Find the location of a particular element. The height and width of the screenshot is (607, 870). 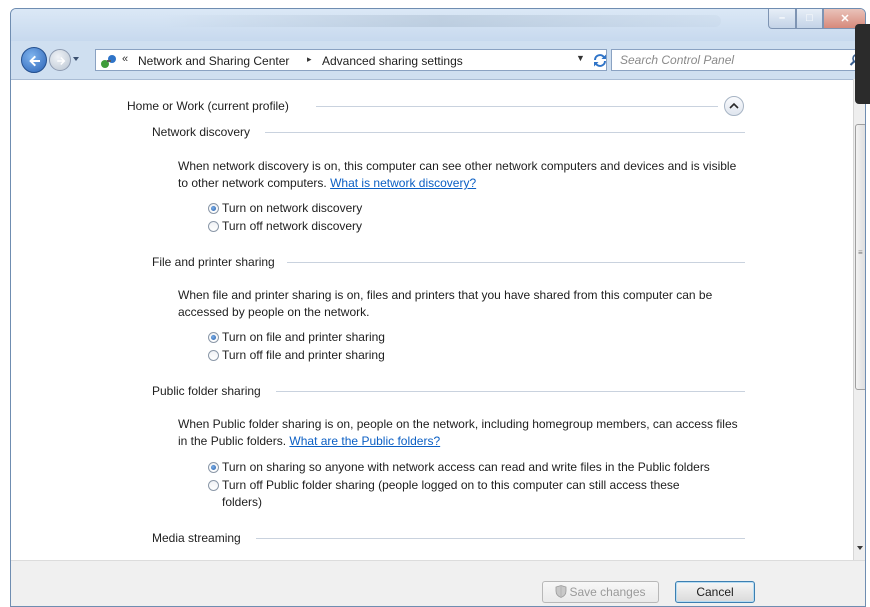

recent-pages-dropdown is located at coordinates (76, 59).